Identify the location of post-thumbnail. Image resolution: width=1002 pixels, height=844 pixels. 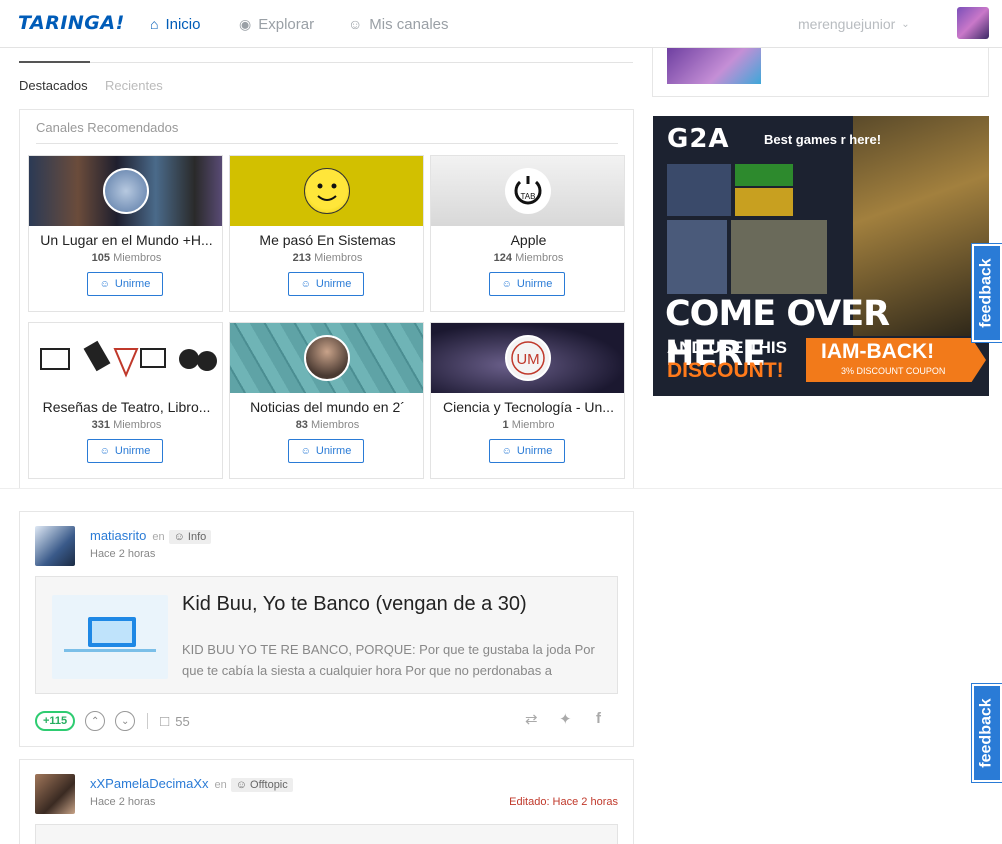
(110, 637).